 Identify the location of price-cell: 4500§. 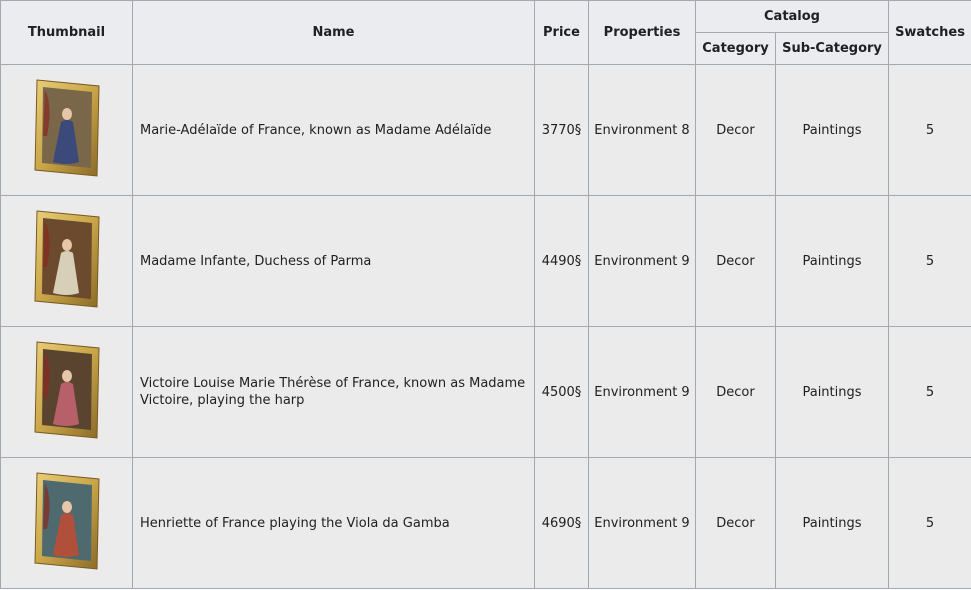
(561, 392).